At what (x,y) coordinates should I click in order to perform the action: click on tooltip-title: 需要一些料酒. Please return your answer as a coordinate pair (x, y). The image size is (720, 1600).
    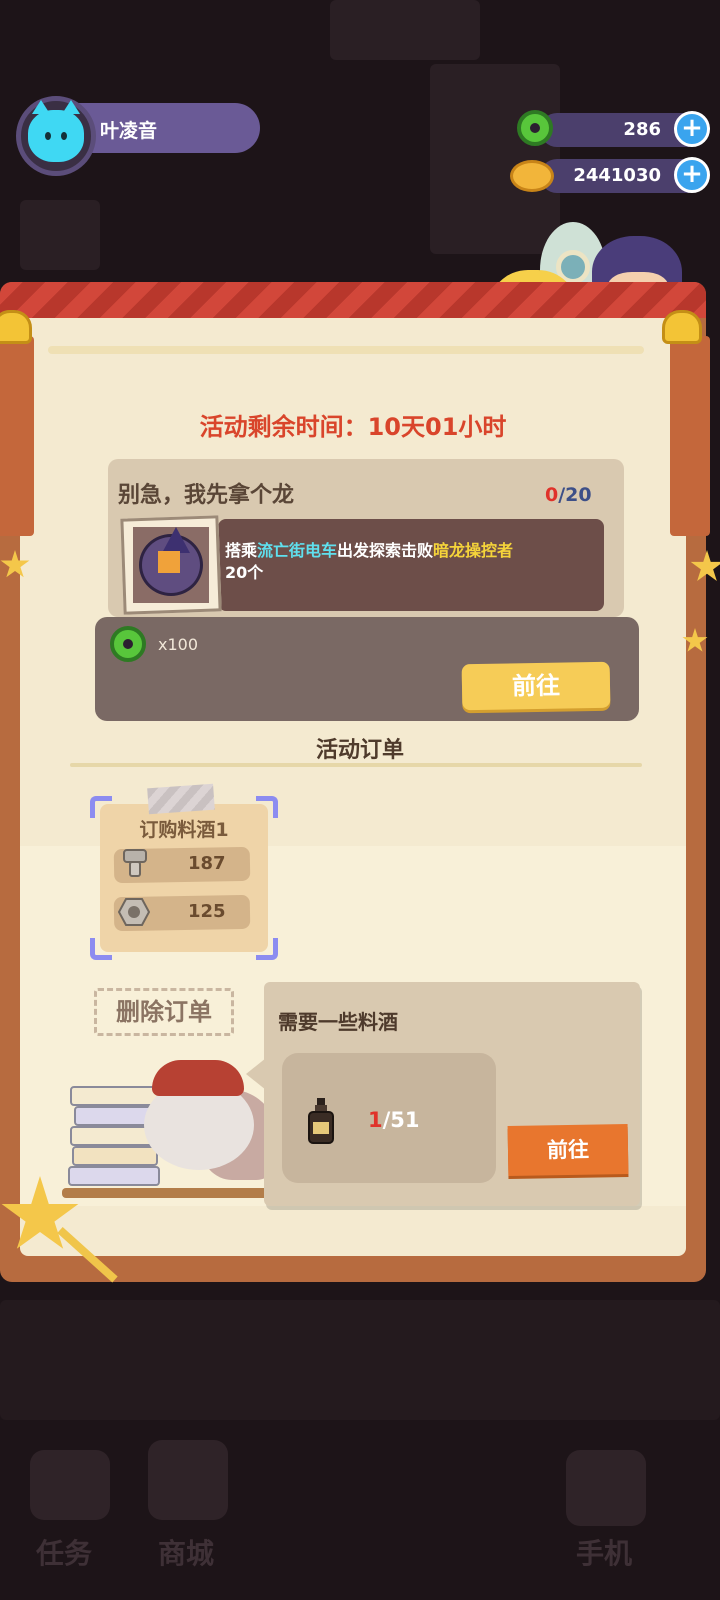
    Looking at the image, I should click on (338, 1022).